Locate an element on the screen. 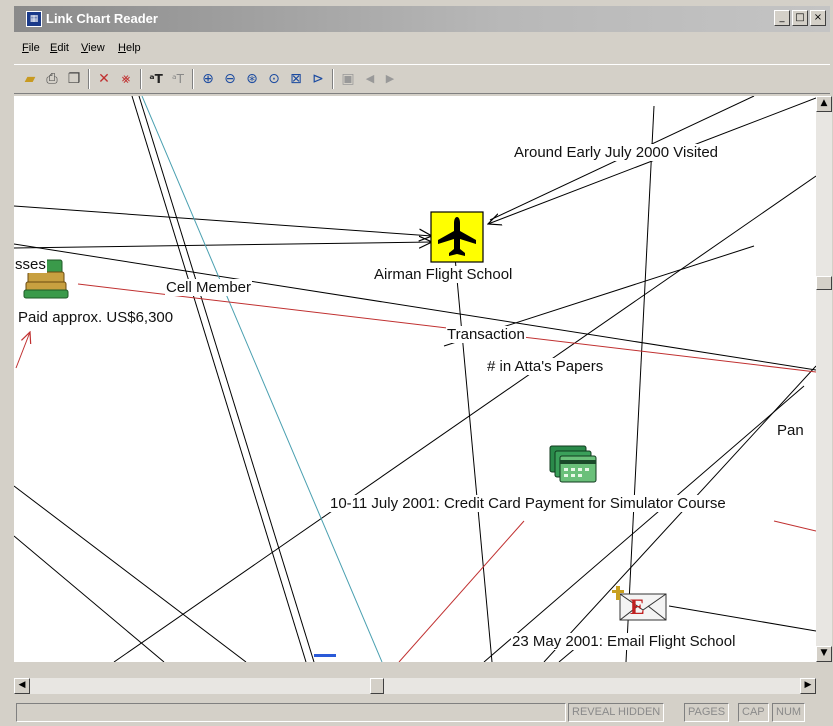 This screenshot has height=726, width=833. menu-help: Help is located at coordinates (129, 48).